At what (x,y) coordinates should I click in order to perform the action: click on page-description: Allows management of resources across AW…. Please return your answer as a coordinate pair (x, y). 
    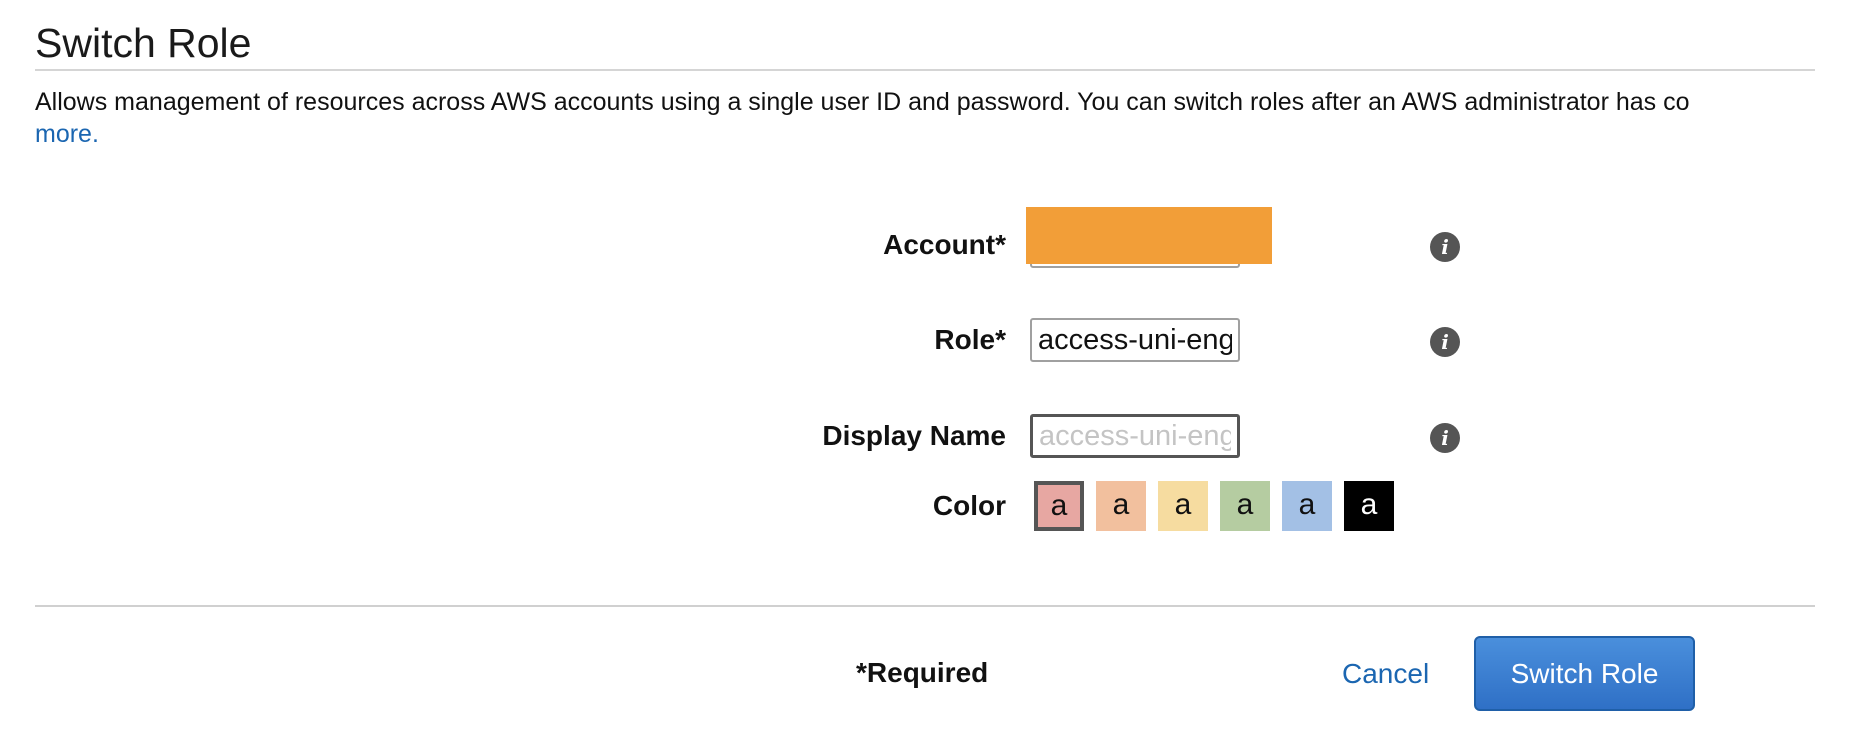
    Looking at the image, I should click on (862, 102).